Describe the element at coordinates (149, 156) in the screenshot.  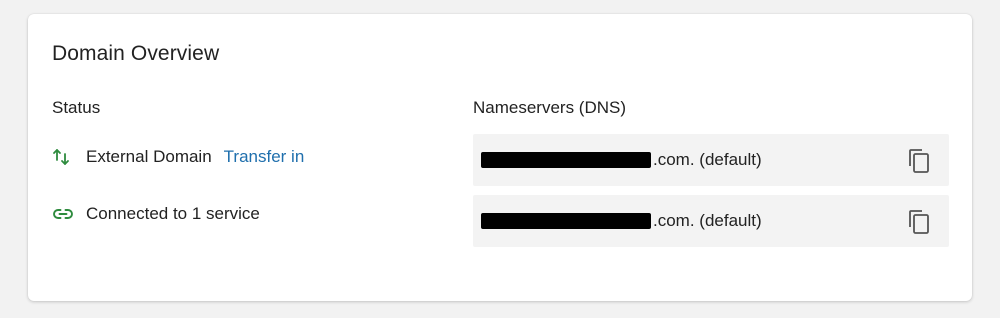
I see `status-item-label: External Domain` at that location.